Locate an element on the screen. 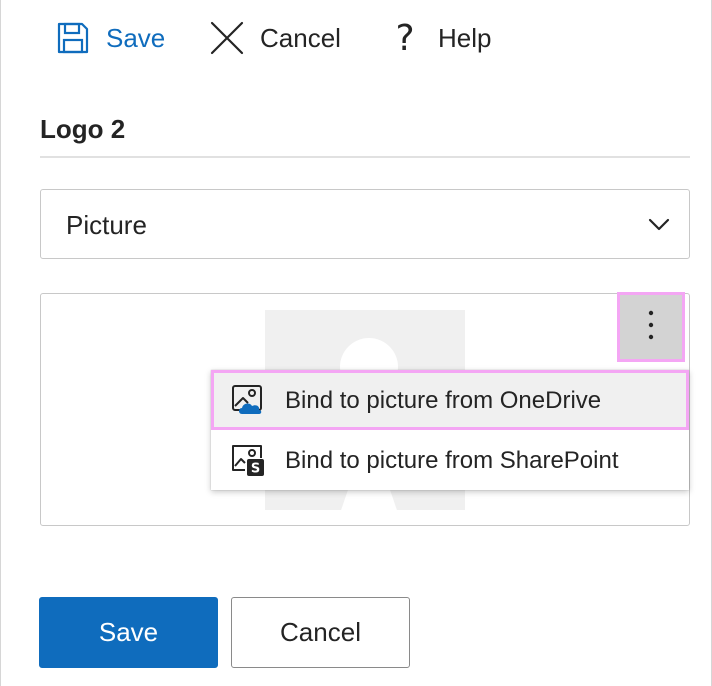  close-icon is located at coordinates (227, 38).